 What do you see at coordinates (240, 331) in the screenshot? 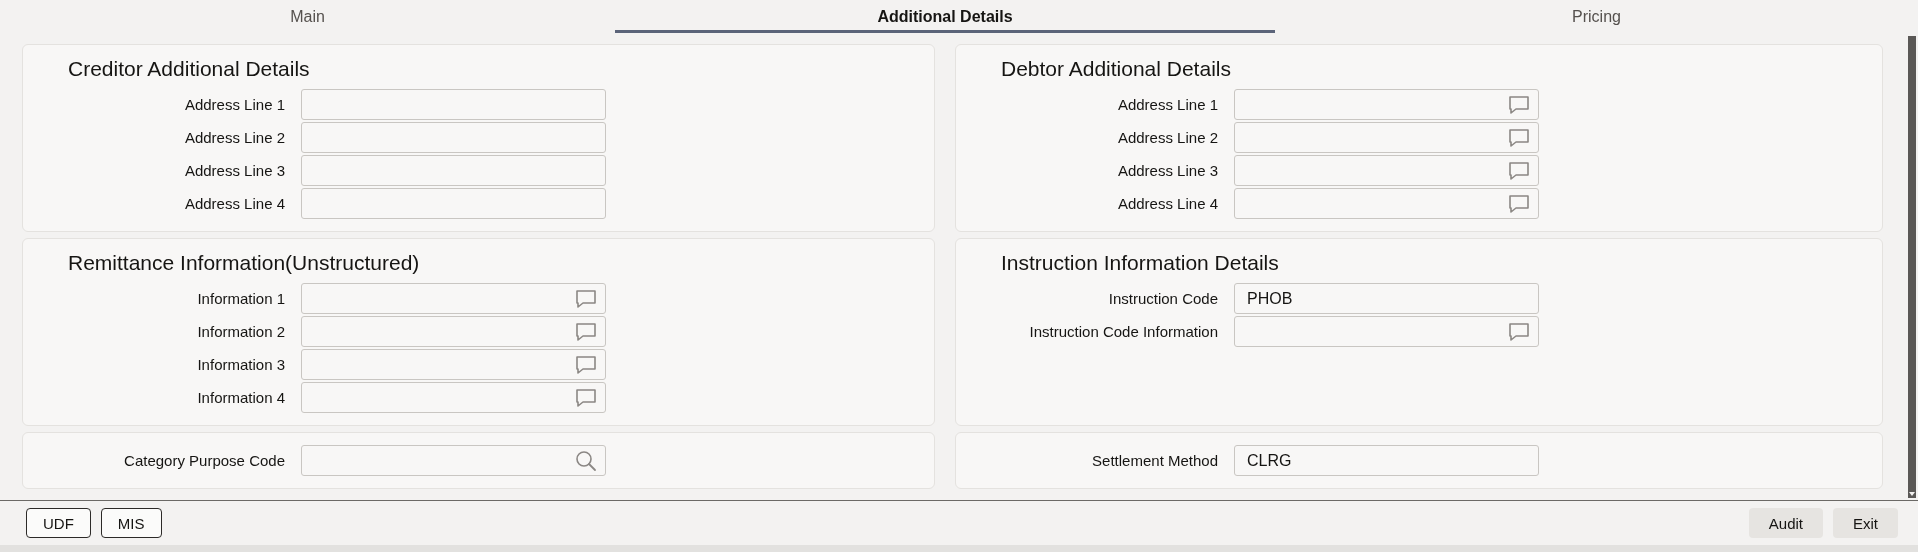
I see `field-label: Information 2` at bounding box center [240, 331].